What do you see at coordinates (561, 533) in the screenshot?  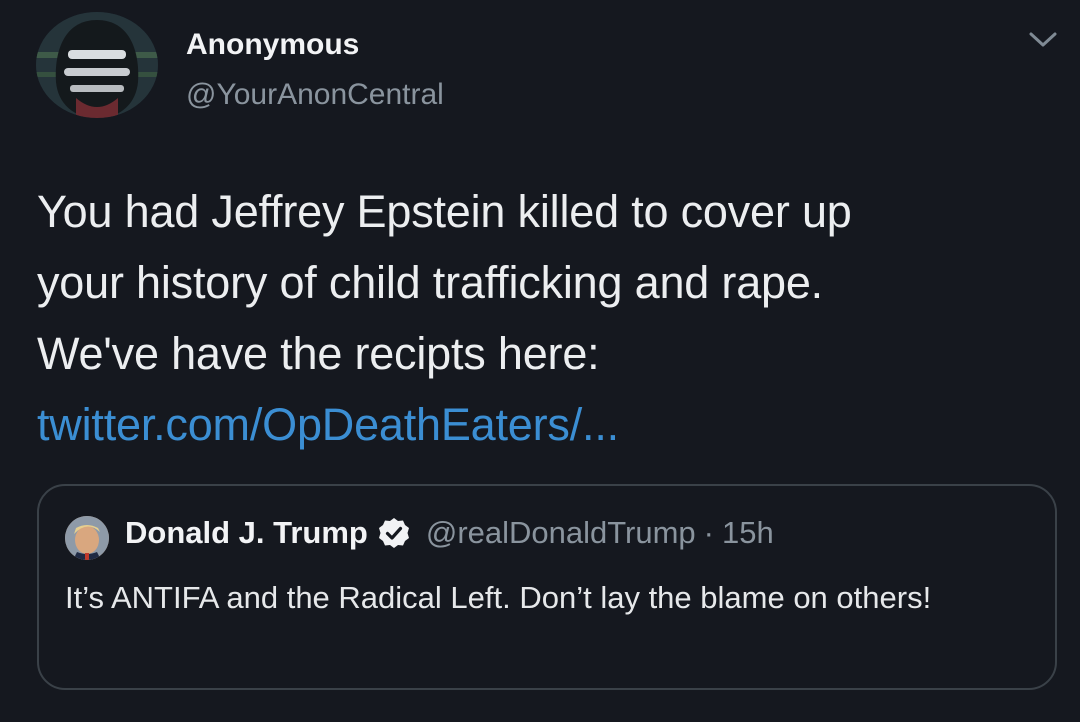 I see `quoted-author-handle: @realDonaldTrump` at bounding box center [561, 533].